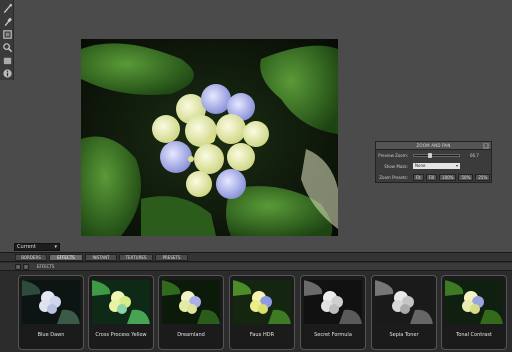 This screenshot has width=512, height=352. I want to click on zoom-presets-row: Zoom Presets: Fit Fill 100% 50% 25%, so click(433, 177).